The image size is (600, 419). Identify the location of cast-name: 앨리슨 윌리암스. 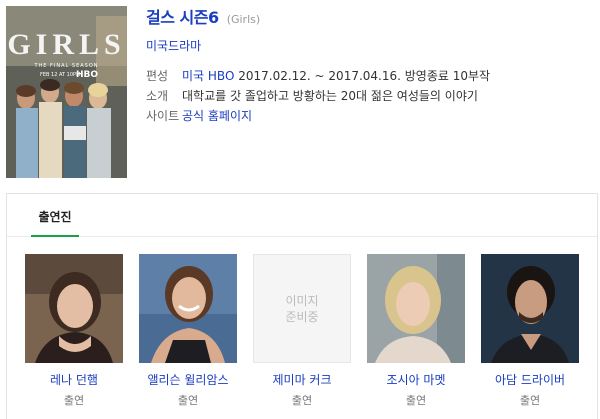
(188, 379).